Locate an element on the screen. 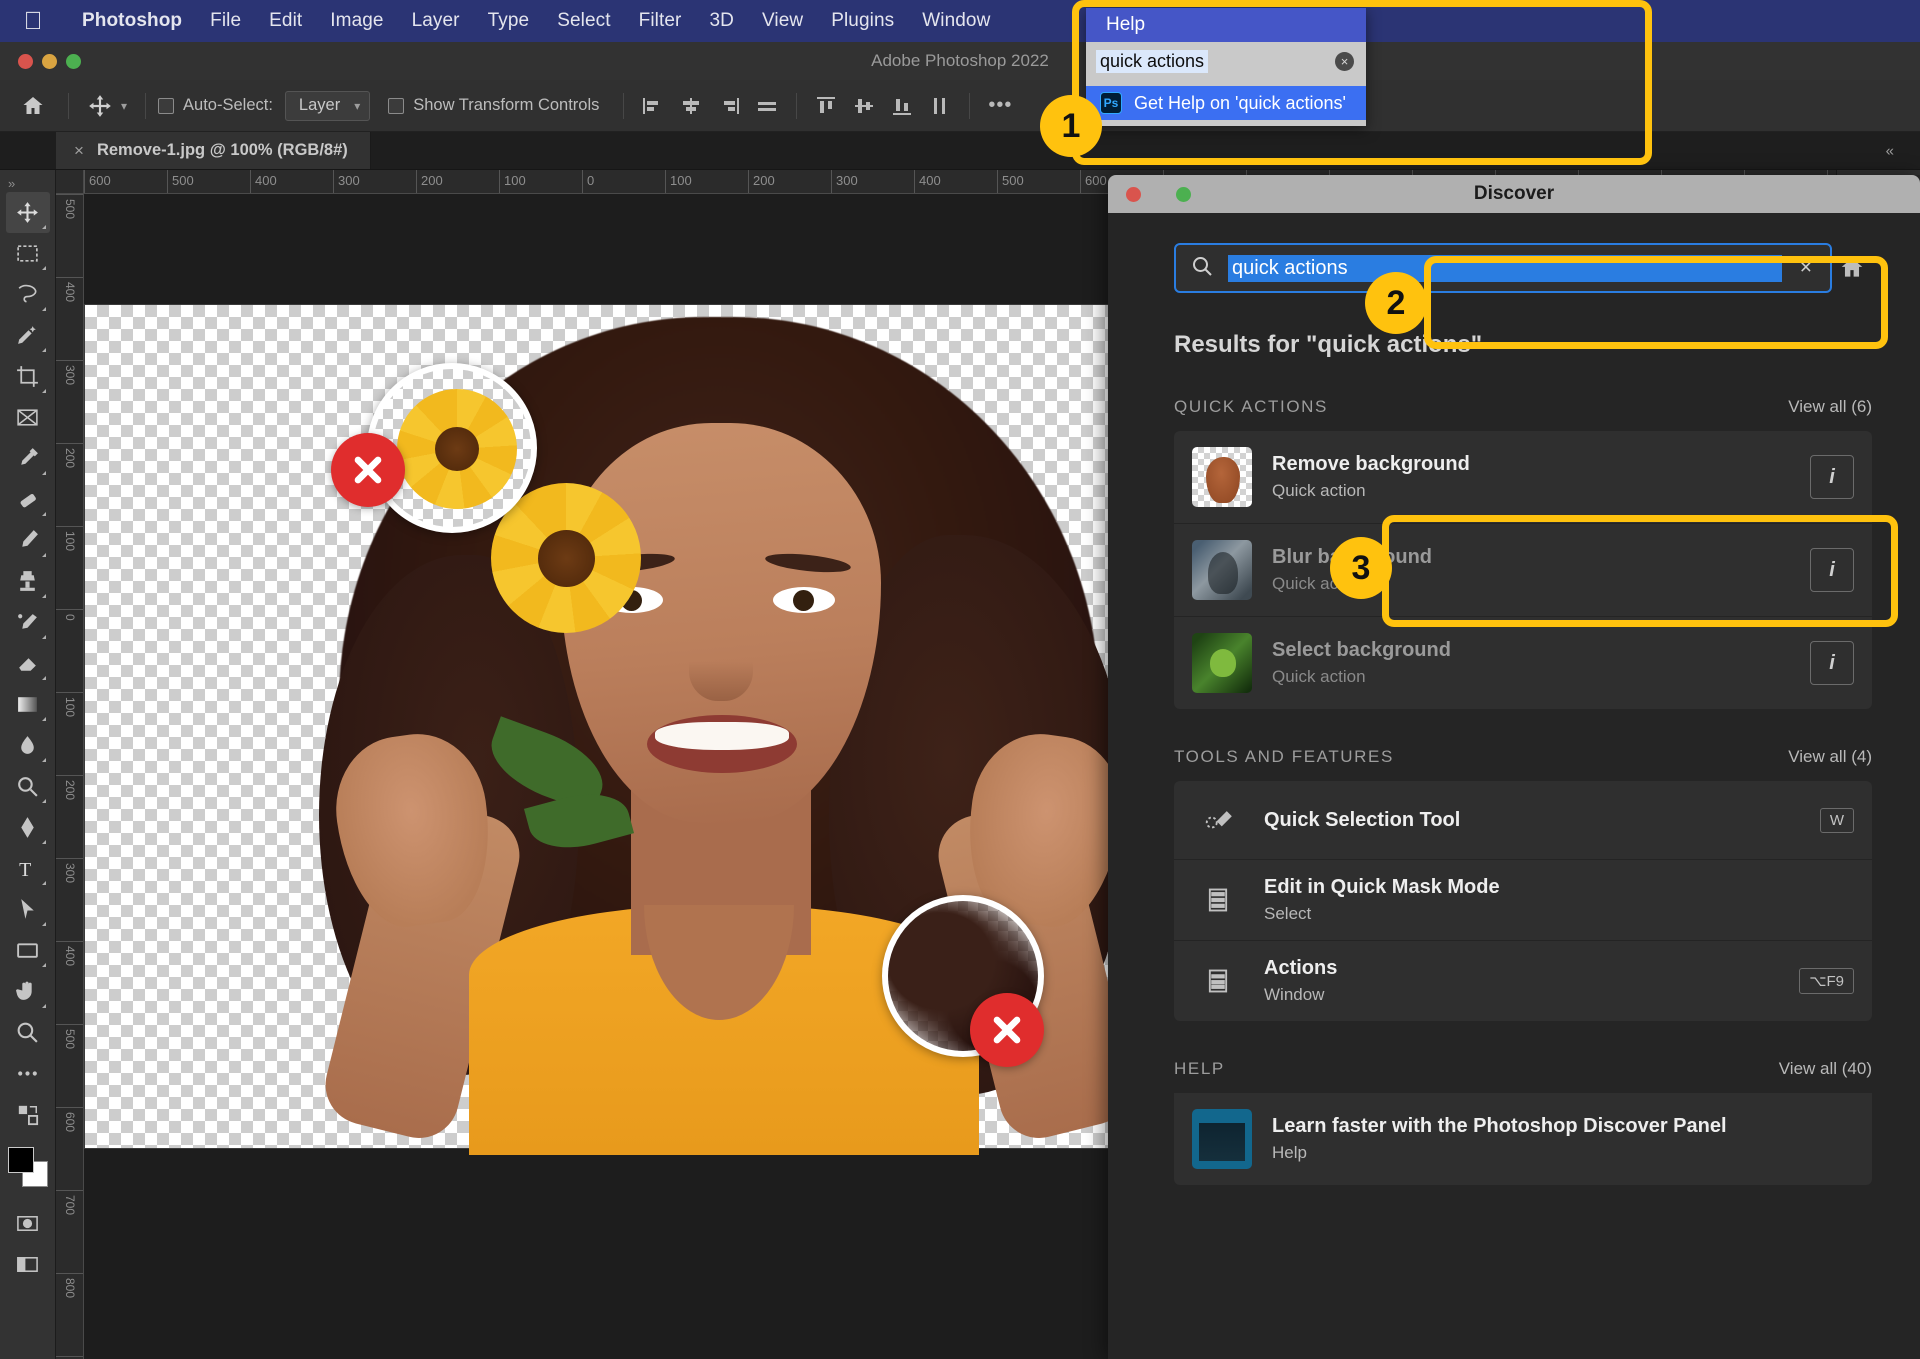  document-tab: × Remove-1.jpg @ 100% (RGB/8#) is located at coordinates (213, 150).